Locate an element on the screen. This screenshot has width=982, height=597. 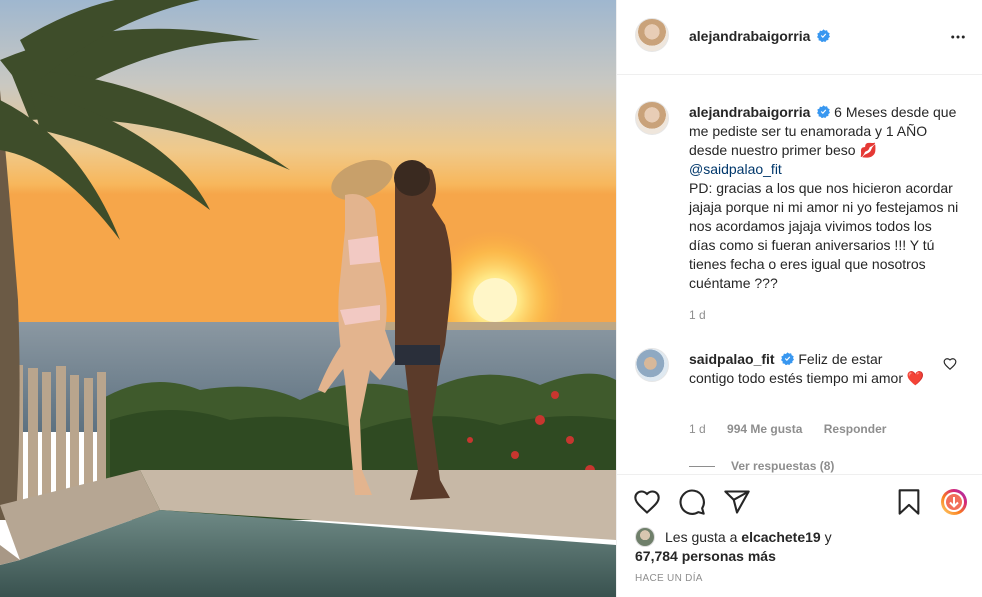
commenter-username: saidpalao_fit is located at coordinates (732, 359).